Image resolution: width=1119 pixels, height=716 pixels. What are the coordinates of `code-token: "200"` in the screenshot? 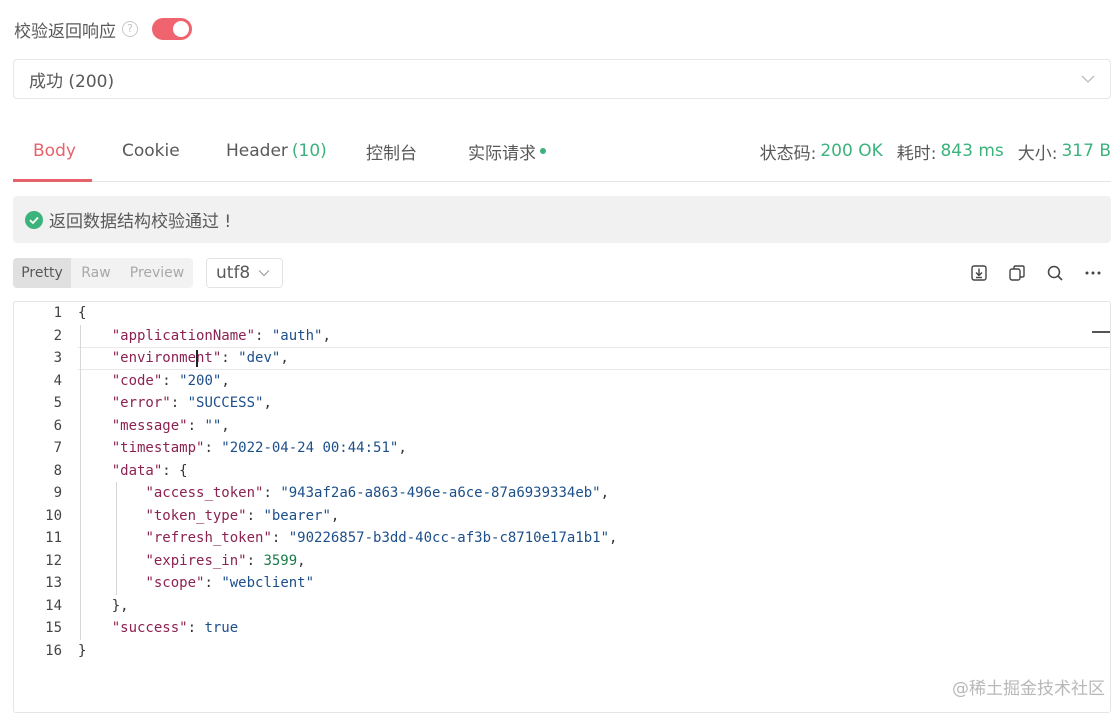 It's located at (200, 380).